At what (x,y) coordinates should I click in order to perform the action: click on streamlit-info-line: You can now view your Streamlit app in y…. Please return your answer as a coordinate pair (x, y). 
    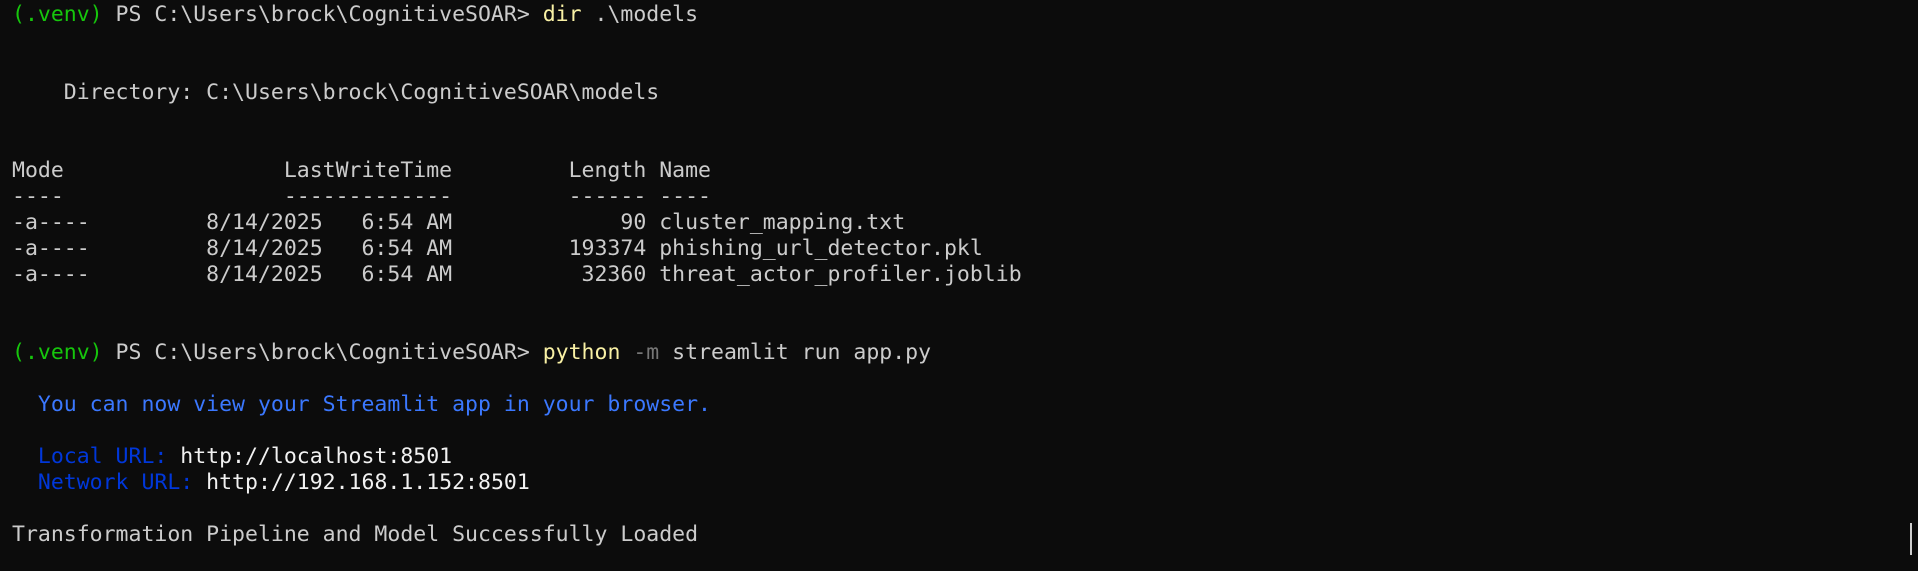
    Looking at the image, I should click on (361, 404).